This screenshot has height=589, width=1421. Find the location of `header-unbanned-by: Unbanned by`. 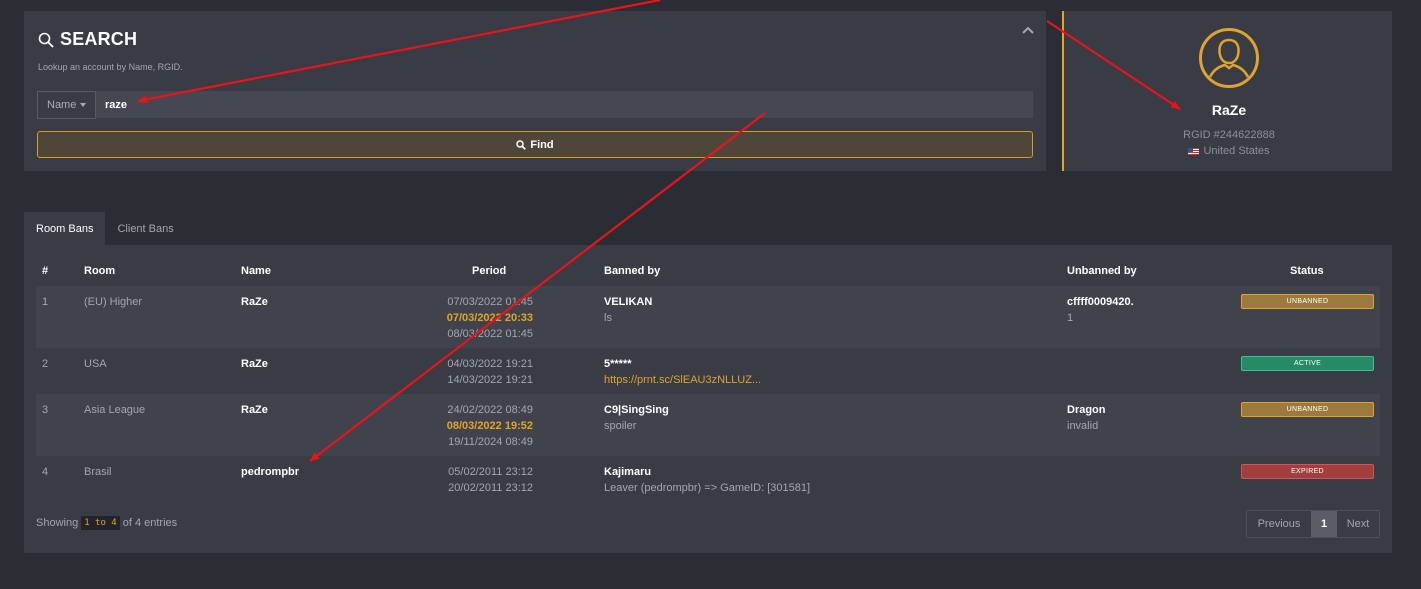

header-unbanned-by: Unbanned by is located at coordinates (1102, 271).